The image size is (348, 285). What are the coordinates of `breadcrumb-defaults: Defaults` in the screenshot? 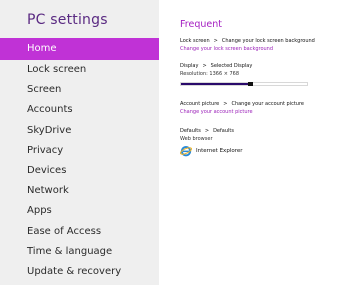 It's located at (190, 131).